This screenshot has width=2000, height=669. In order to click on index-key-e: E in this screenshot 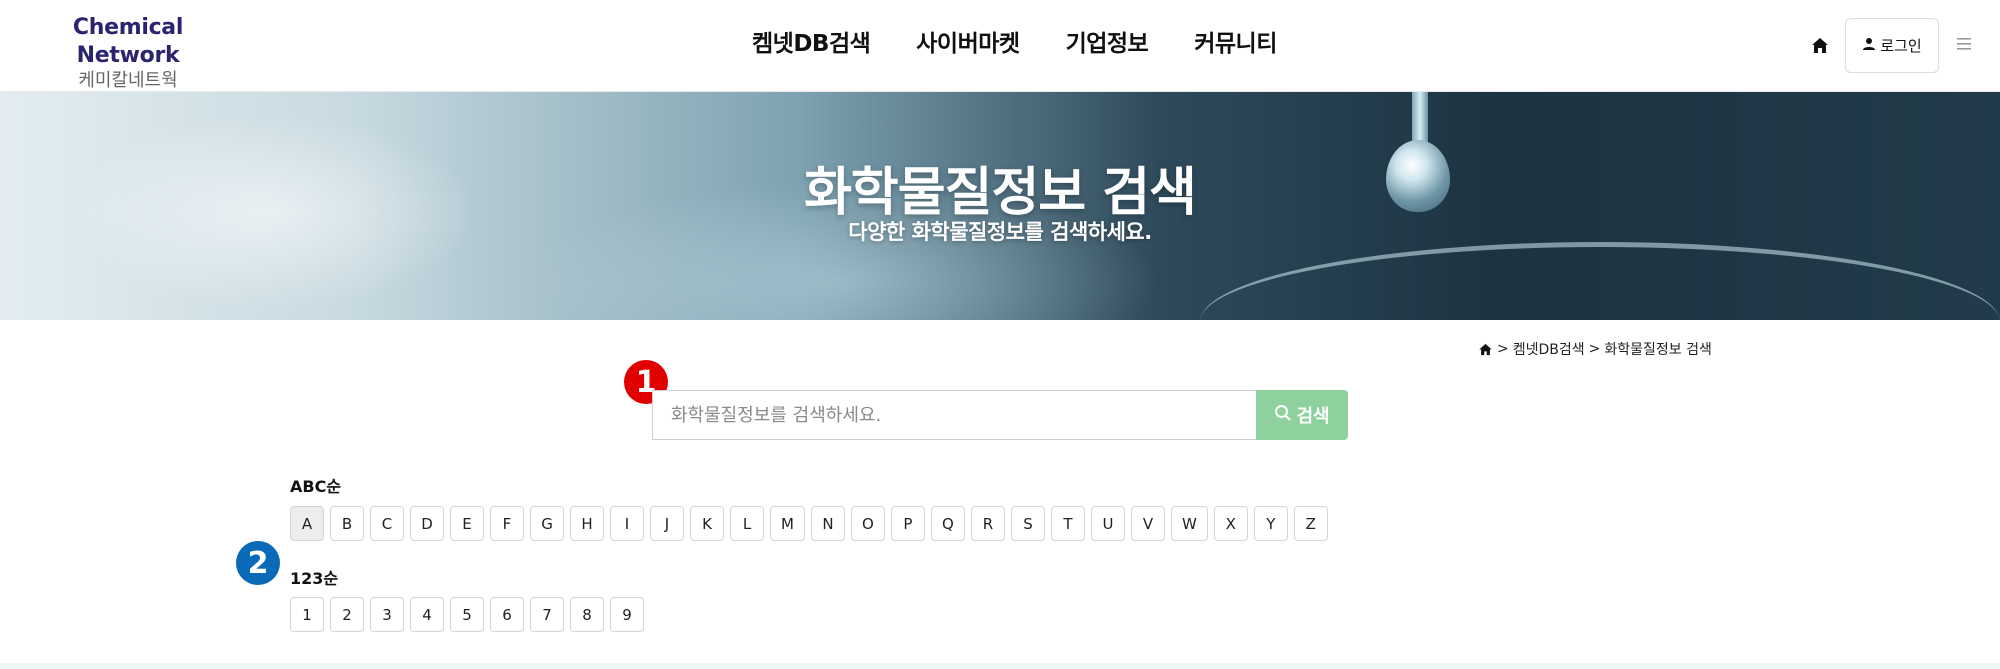, I will do `click(467, 523)`.